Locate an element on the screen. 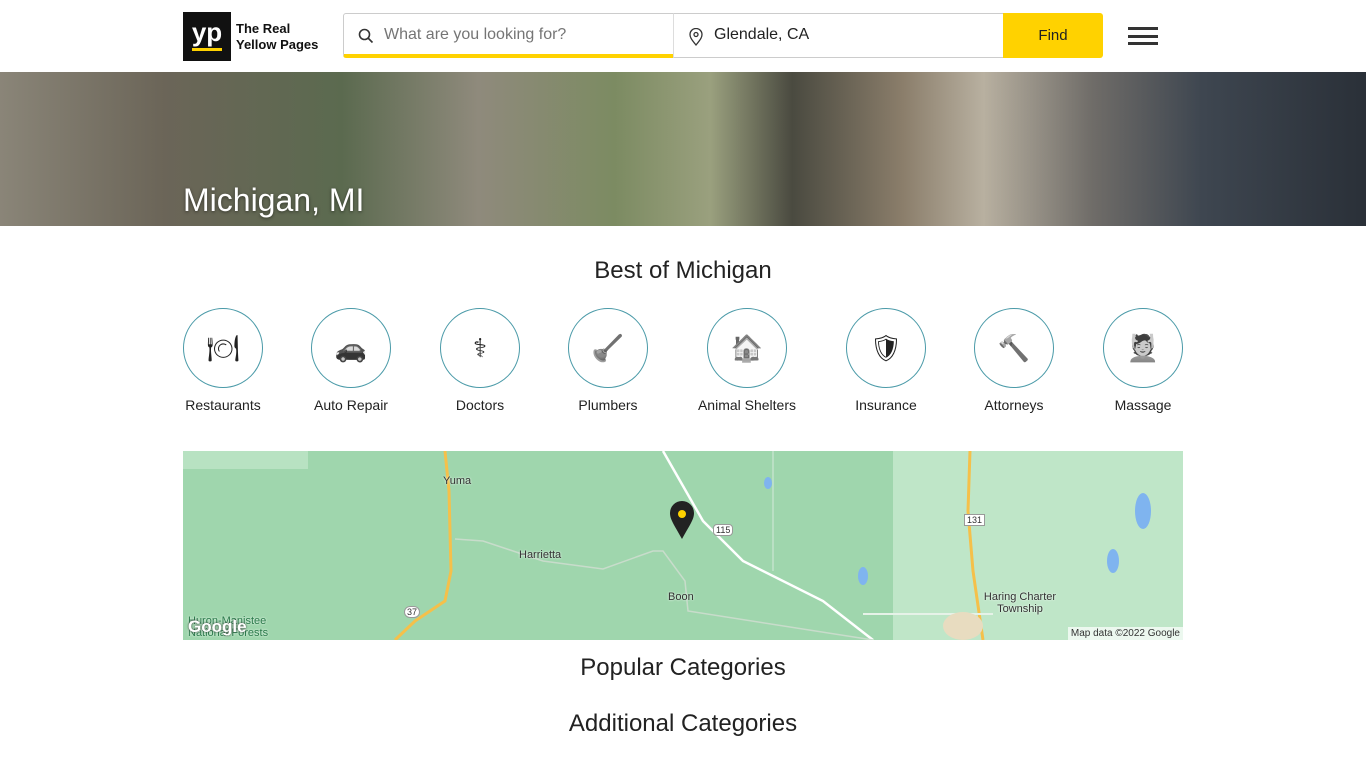  category-circle: 🍽 is located at coordinates (223, 348).